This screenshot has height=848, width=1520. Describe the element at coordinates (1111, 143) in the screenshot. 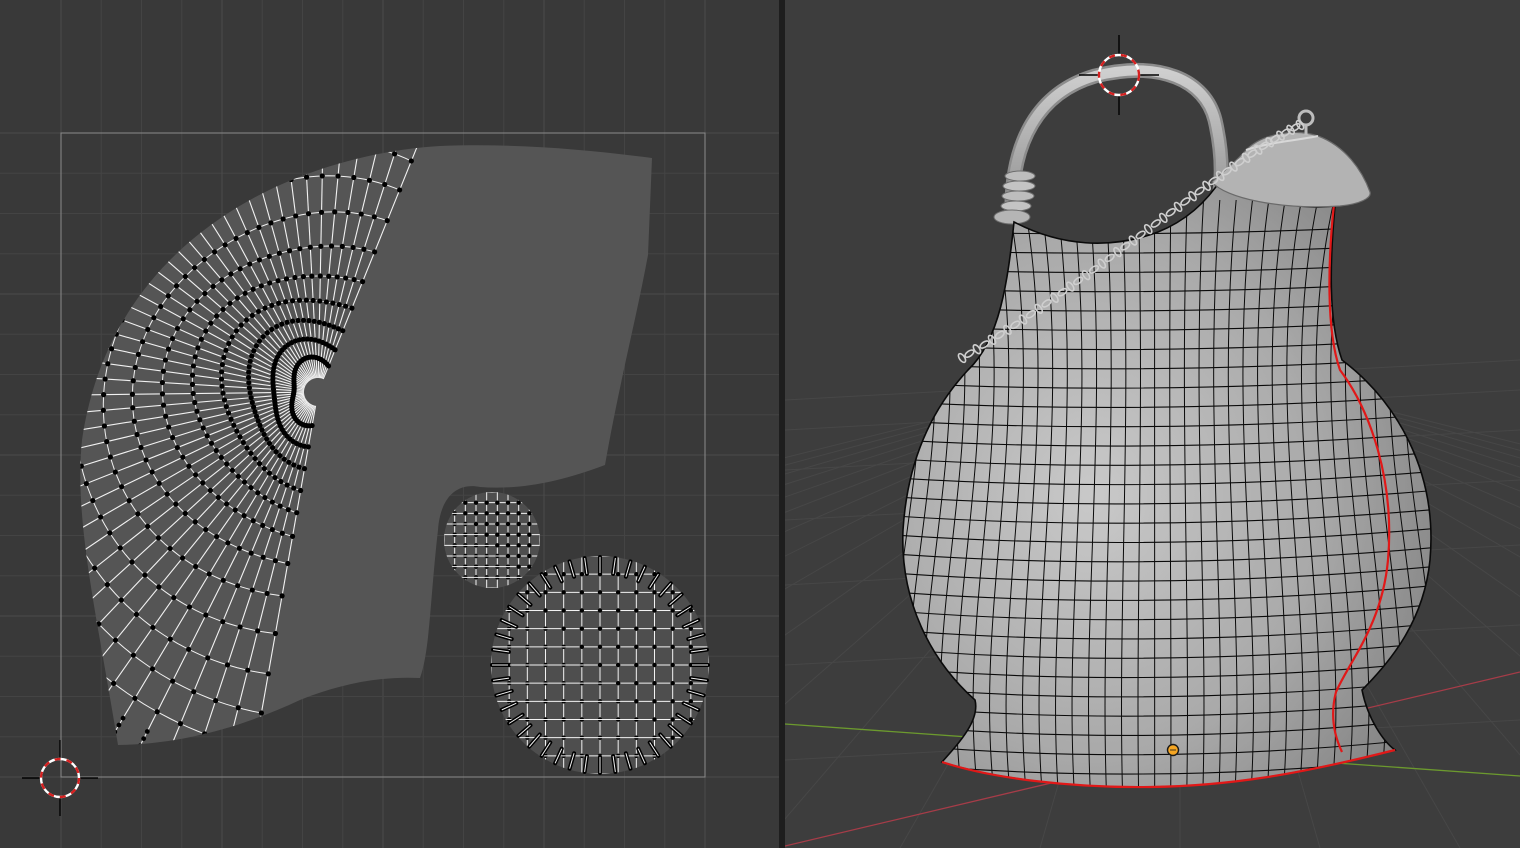

I see `pot-handle` at that location.